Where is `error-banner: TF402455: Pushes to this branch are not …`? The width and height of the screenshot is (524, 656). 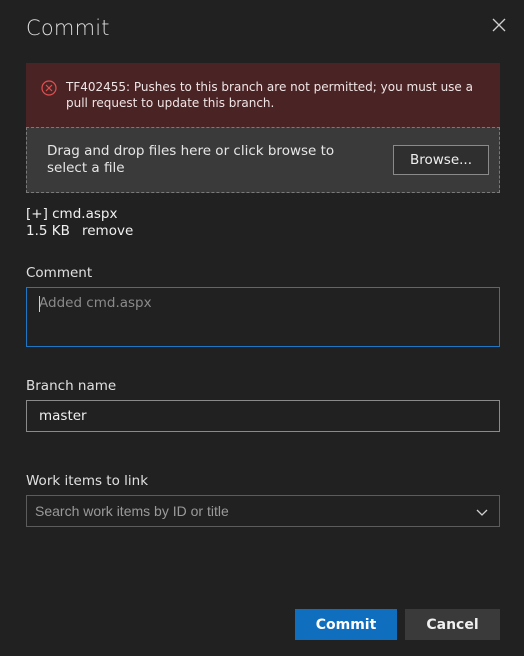
error-banner: TF402455: Pushes to this branch are not … is located at coordinates (263, 95).